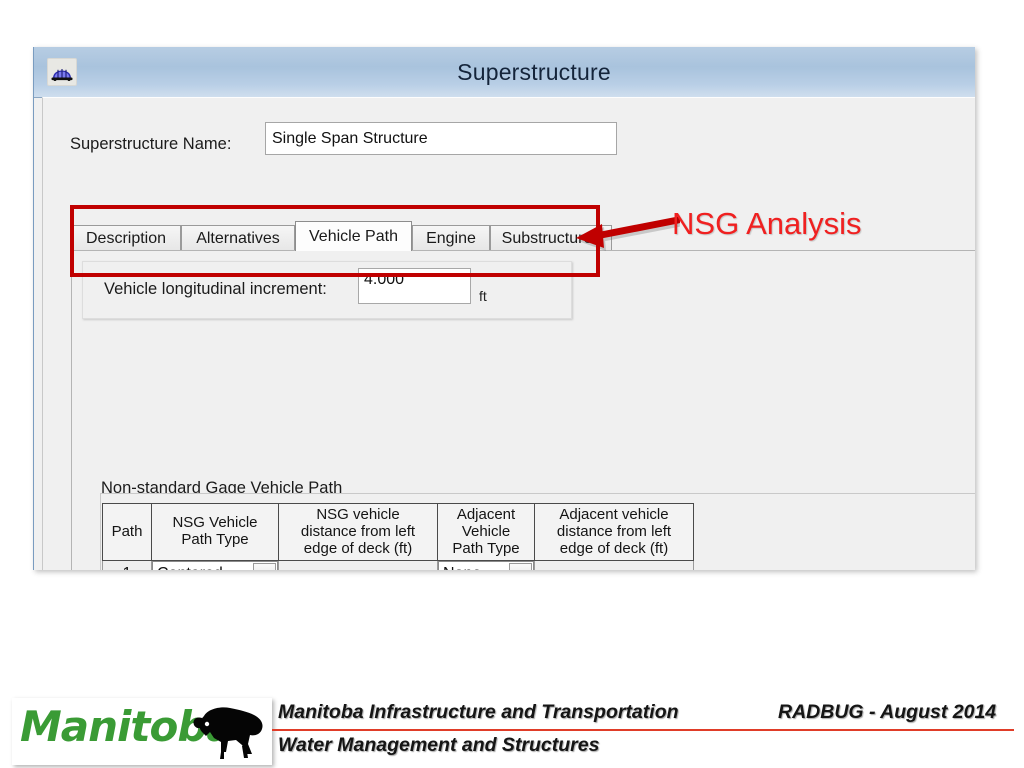  Describe the element at coordinates (460, 567) in the screenshot. I see `adjacent-path-type-value: None` at that location.